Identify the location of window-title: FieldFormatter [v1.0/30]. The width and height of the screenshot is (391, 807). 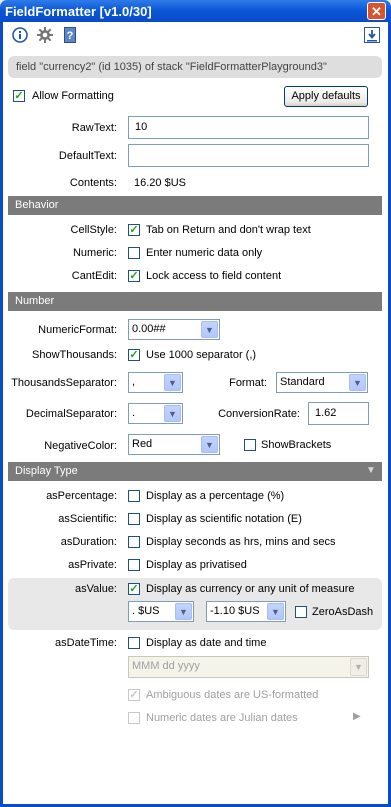
(78, 11).